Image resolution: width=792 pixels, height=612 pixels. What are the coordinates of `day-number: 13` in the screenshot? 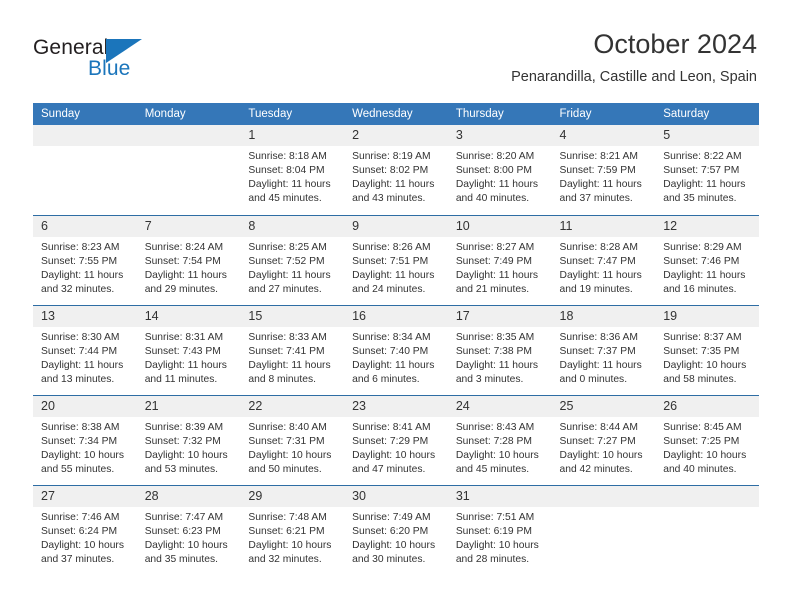 It's located at (85, 316).